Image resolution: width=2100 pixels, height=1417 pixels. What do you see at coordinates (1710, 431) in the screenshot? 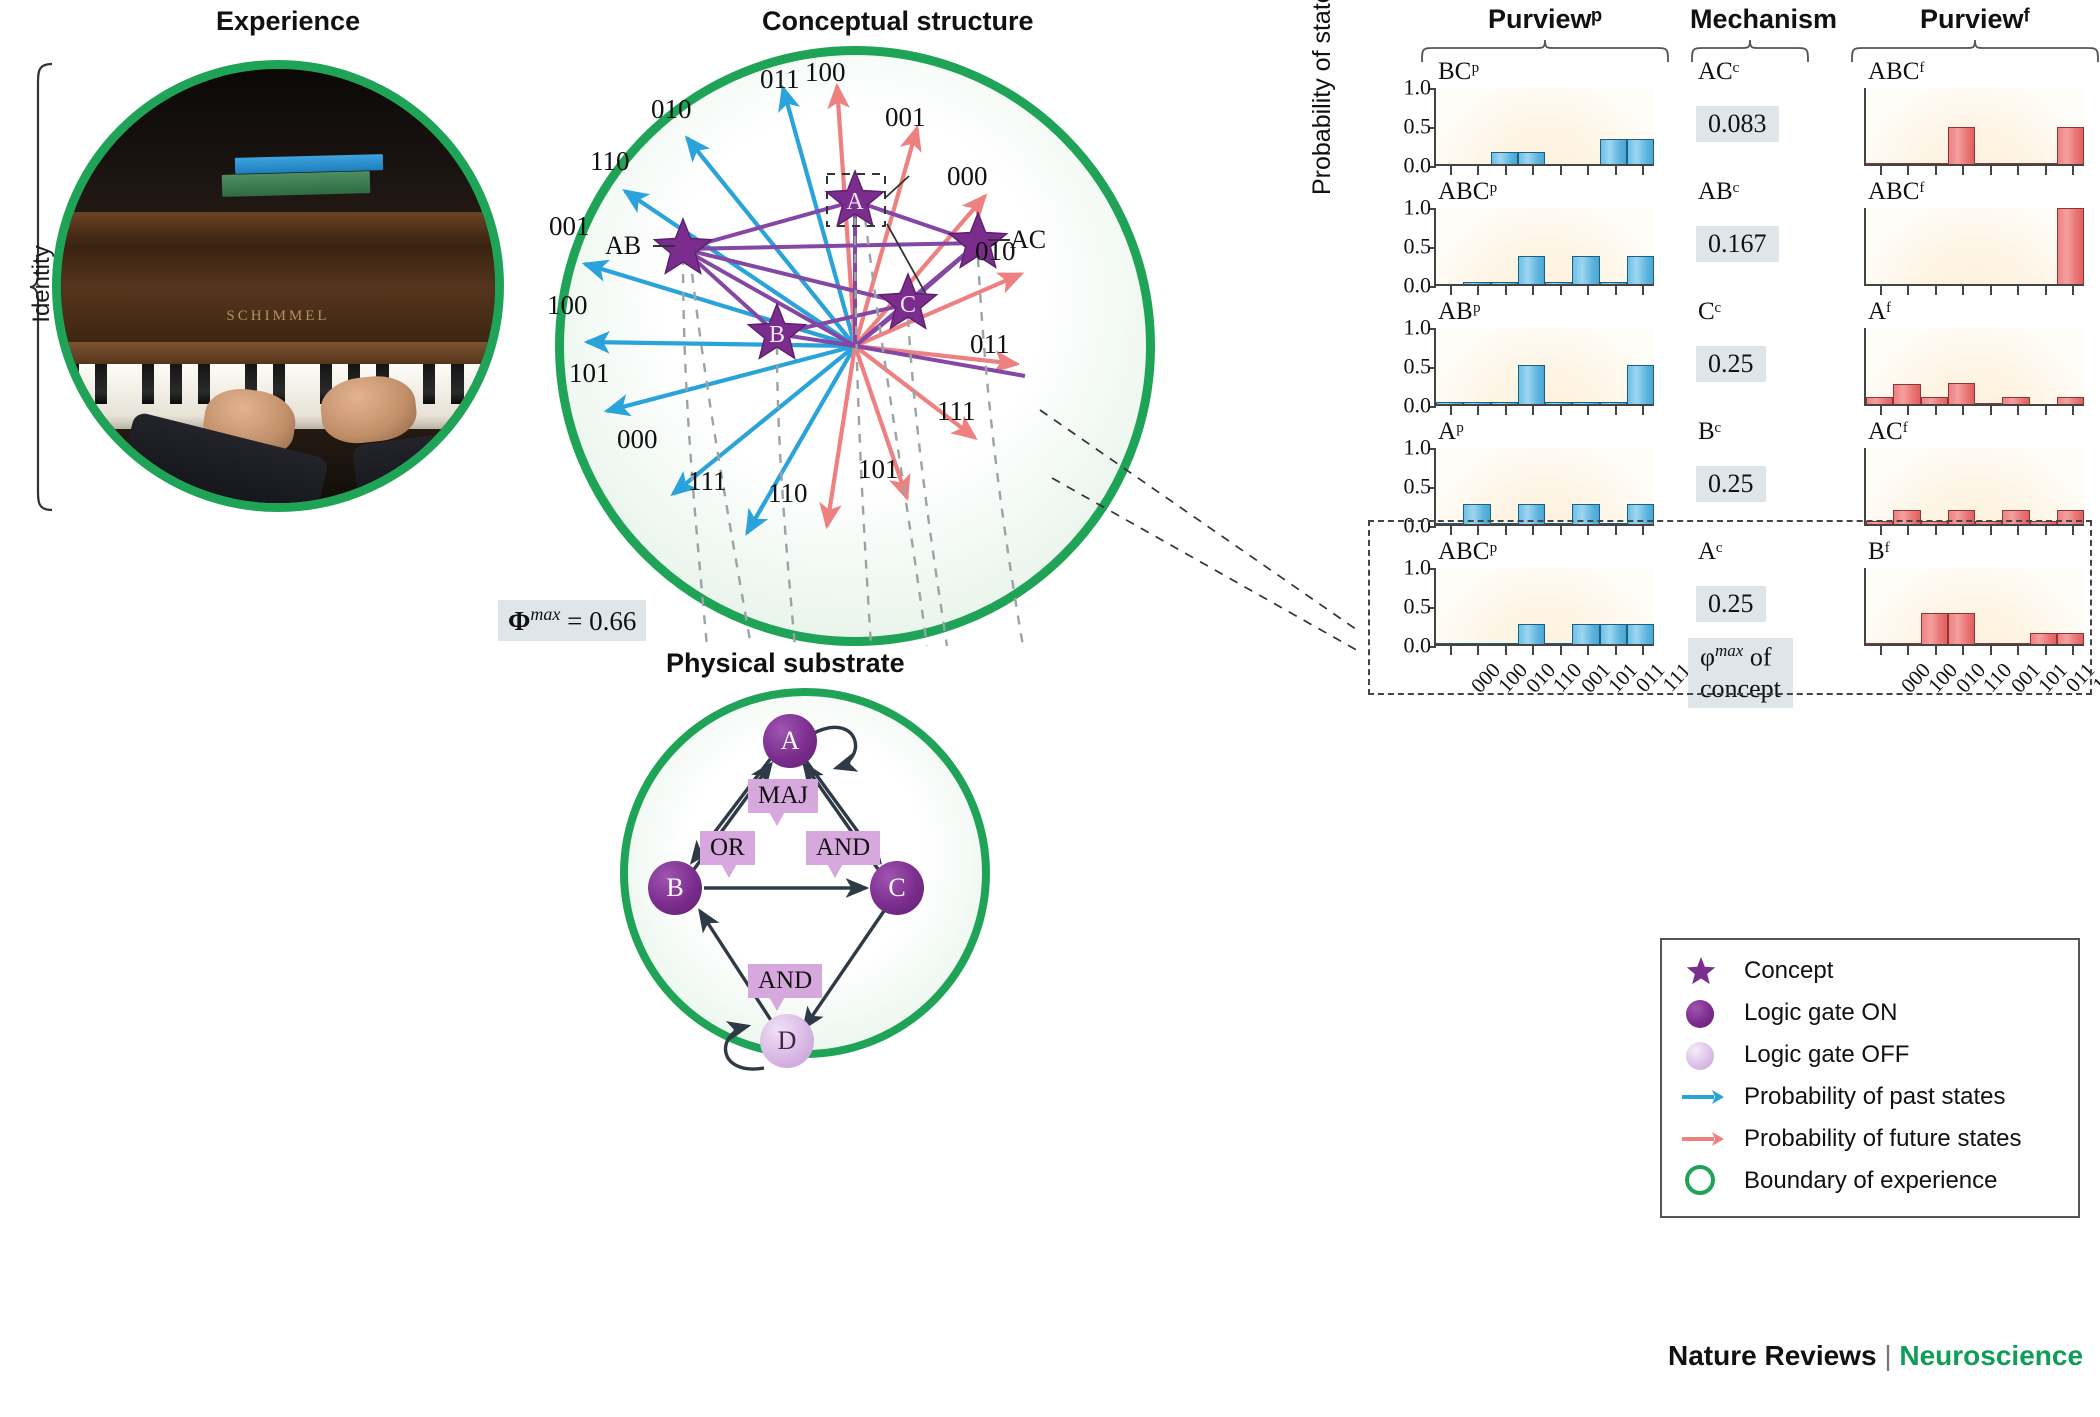
I see `mechanism-label-row3: Bᶜ` at bounding box center [1710, 431].